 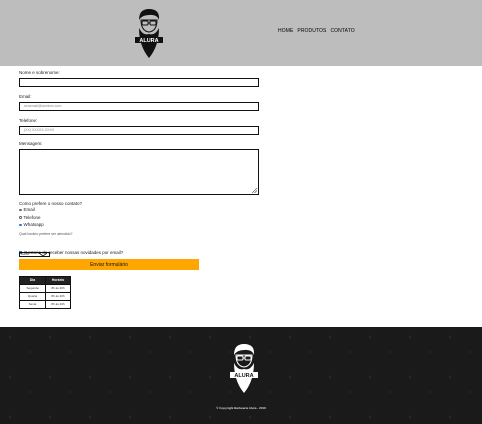 I want to click on table-row: Sexta 8h às 20h, so click(x=45, y=304).